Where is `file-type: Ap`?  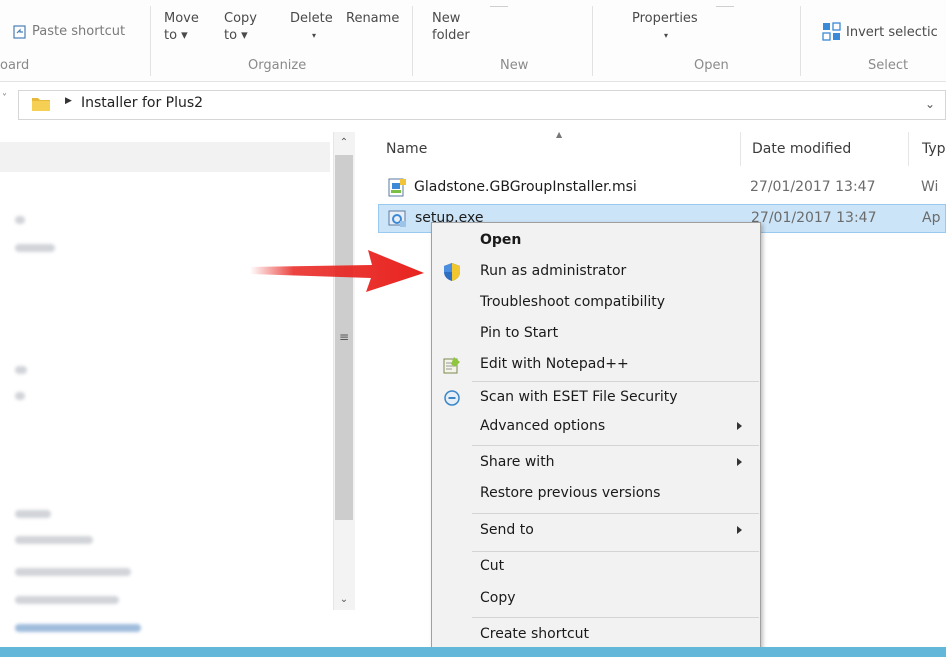 file-type: Ap is located at coordinates (931, 218).